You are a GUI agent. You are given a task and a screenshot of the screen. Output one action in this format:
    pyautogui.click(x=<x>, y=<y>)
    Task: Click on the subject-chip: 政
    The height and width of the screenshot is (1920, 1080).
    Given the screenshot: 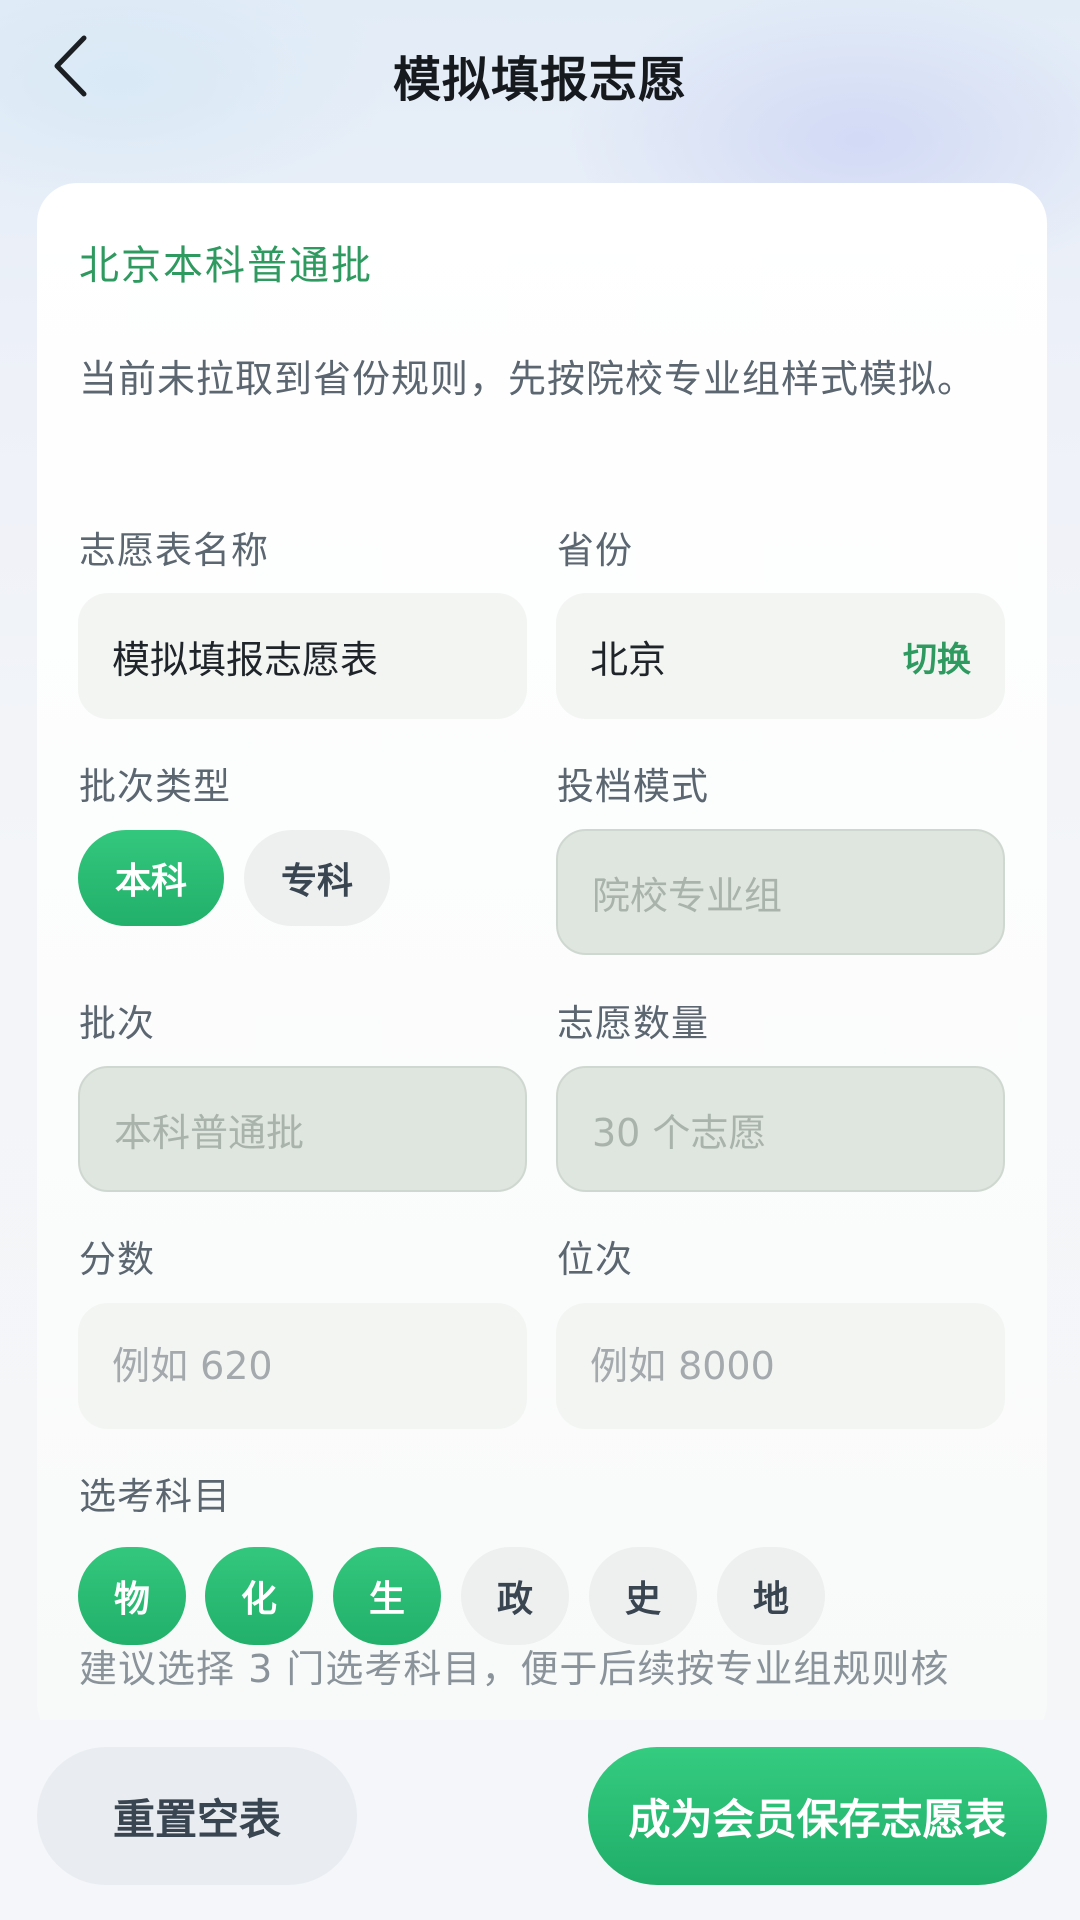 What is the action you would take?
    pyautogui.click(x=515, y=1596)
    